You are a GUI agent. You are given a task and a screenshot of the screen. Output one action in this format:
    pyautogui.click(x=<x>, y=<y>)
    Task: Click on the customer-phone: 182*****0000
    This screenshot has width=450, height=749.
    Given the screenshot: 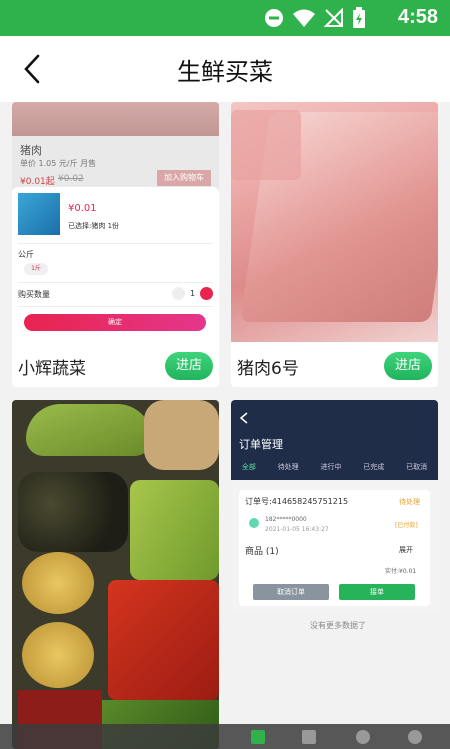 What is the action you would take?
    pyautogui.click(x=286, y=519)
    